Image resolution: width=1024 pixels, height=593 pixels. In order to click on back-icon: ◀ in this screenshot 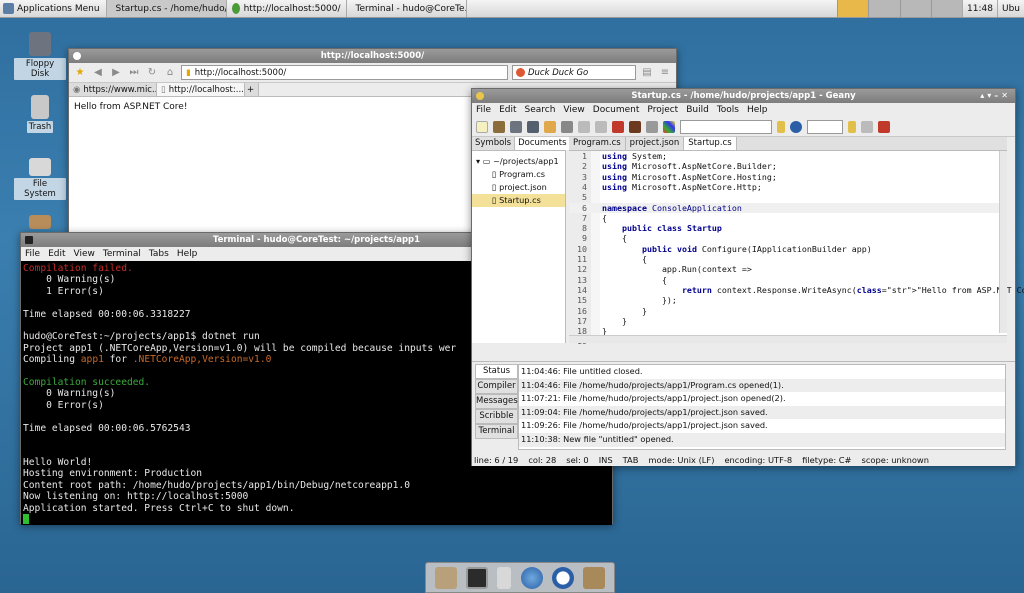, I will do `click(98, 73)`.